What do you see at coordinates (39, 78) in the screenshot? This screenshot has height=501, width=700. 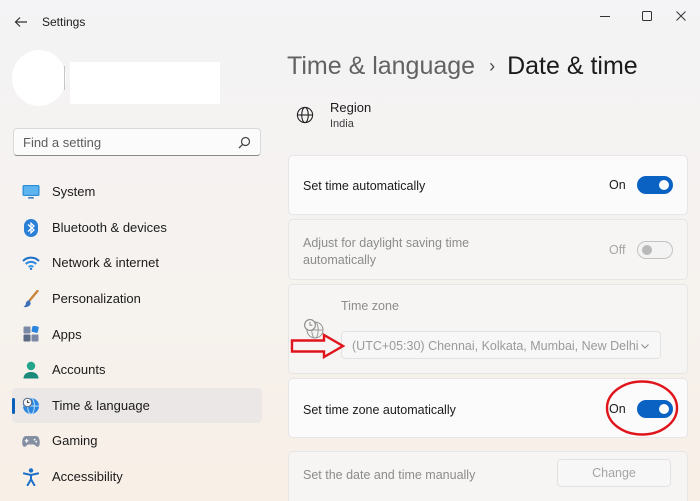 I see `avatar` at bounding box center [39, 78].